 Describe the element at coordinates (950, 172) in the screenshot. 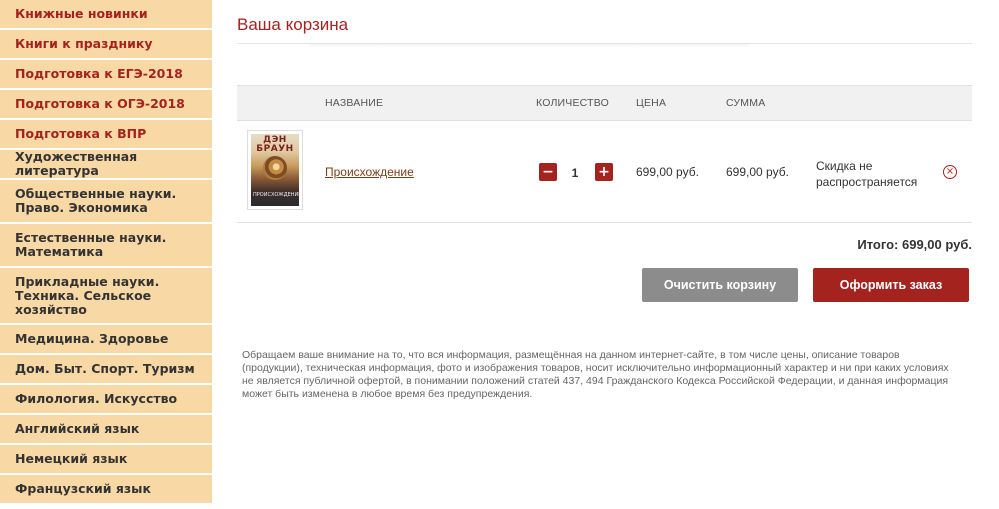

I see `remove-item-icon: ×` at that location.